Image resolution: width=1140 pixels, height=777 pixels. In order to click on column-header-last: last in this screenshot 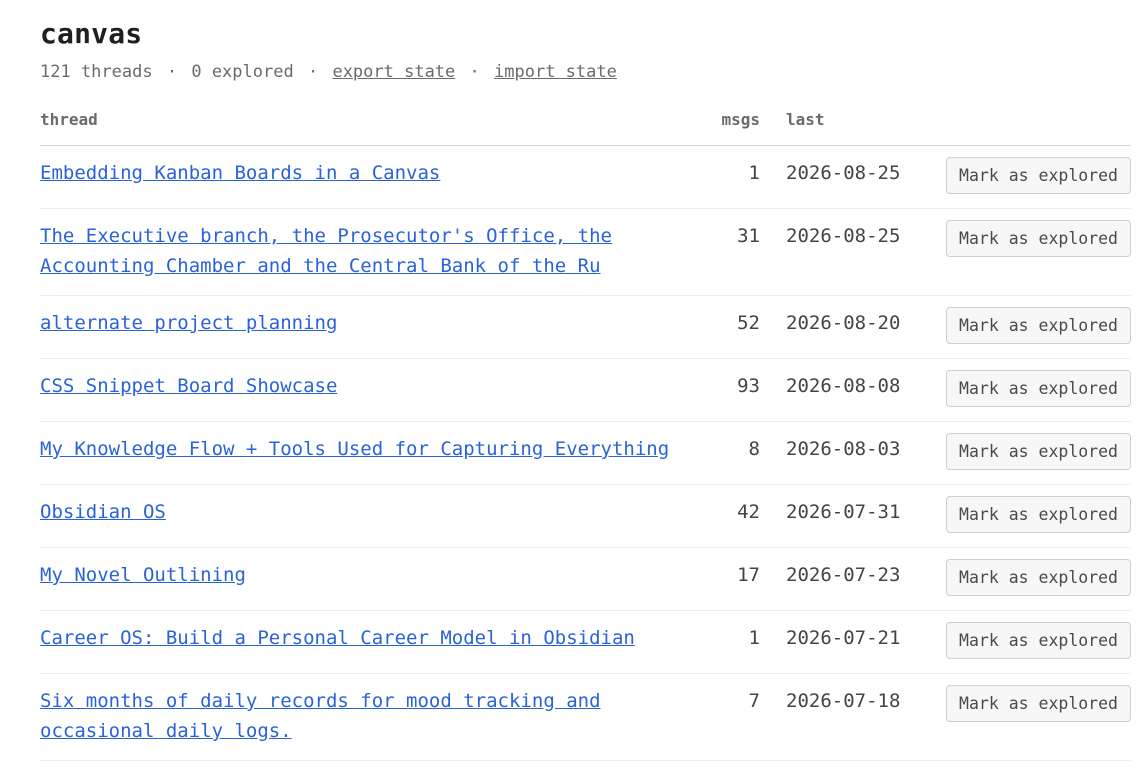, I will do `click(835, 128)`.